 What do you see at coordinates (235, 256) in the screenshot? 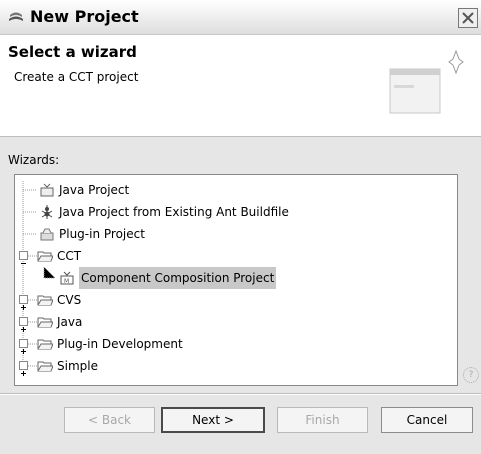
I see `tree-item-cct: CCT` at bounding box center [235, 256].